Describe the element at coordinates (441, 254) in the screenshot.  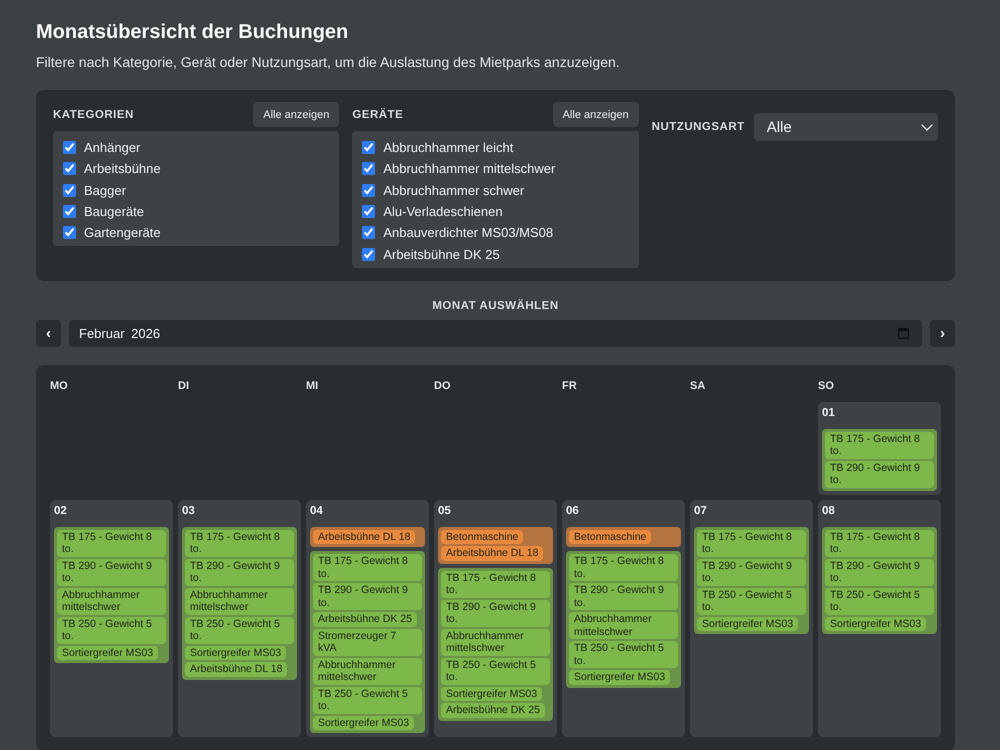
I see `checkbox-label: Arbeitsbühne DK 25` at that location.